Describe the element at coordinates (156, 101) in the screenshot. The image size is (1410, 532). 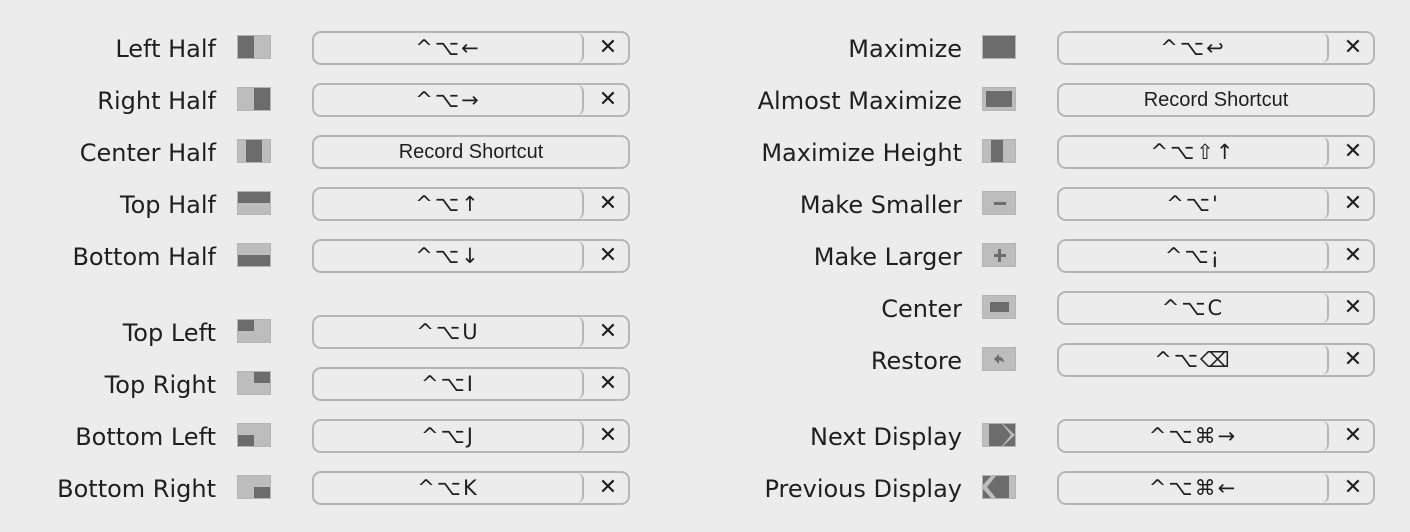
I see `shortcut-label: Right Half` at that location.